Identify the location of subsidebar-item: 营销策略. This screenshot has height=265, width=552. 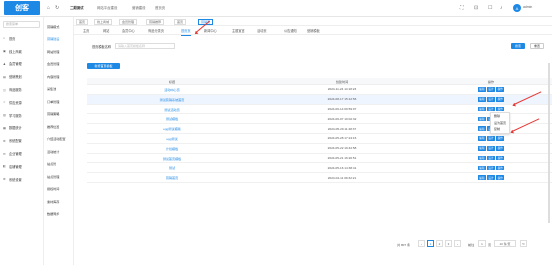
(58, 114).